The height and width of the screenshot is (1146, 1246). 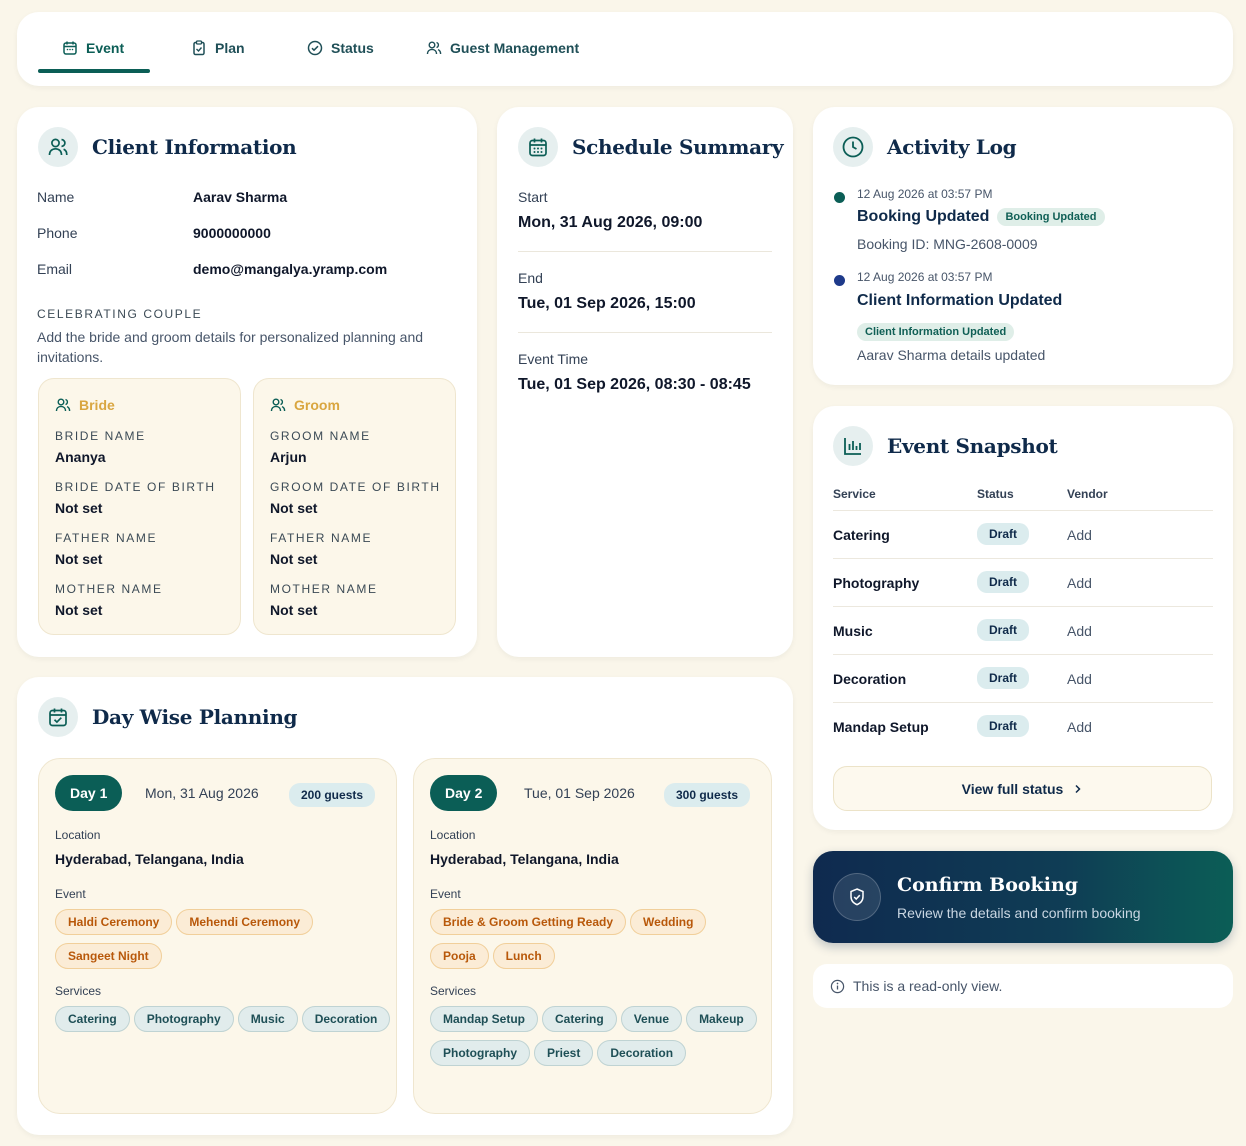 I want to click on end-label: End, so click(x=530, y=278).